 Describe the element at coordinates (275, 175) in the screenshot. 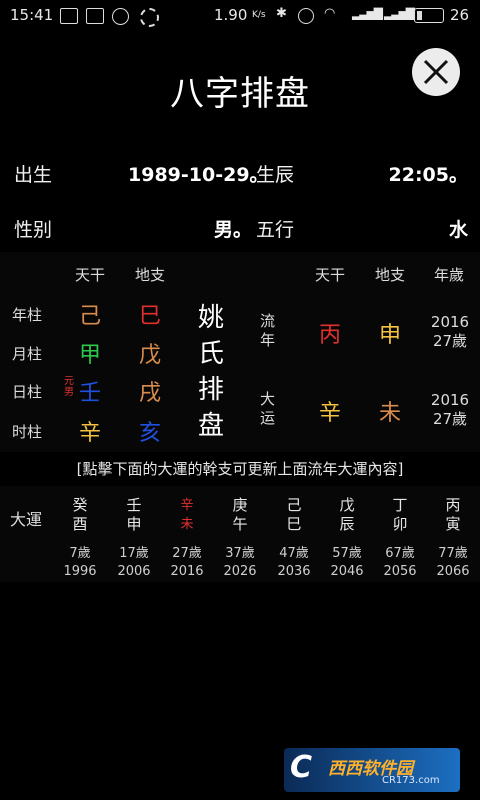

I see `hour-label: 生辰` at that location.